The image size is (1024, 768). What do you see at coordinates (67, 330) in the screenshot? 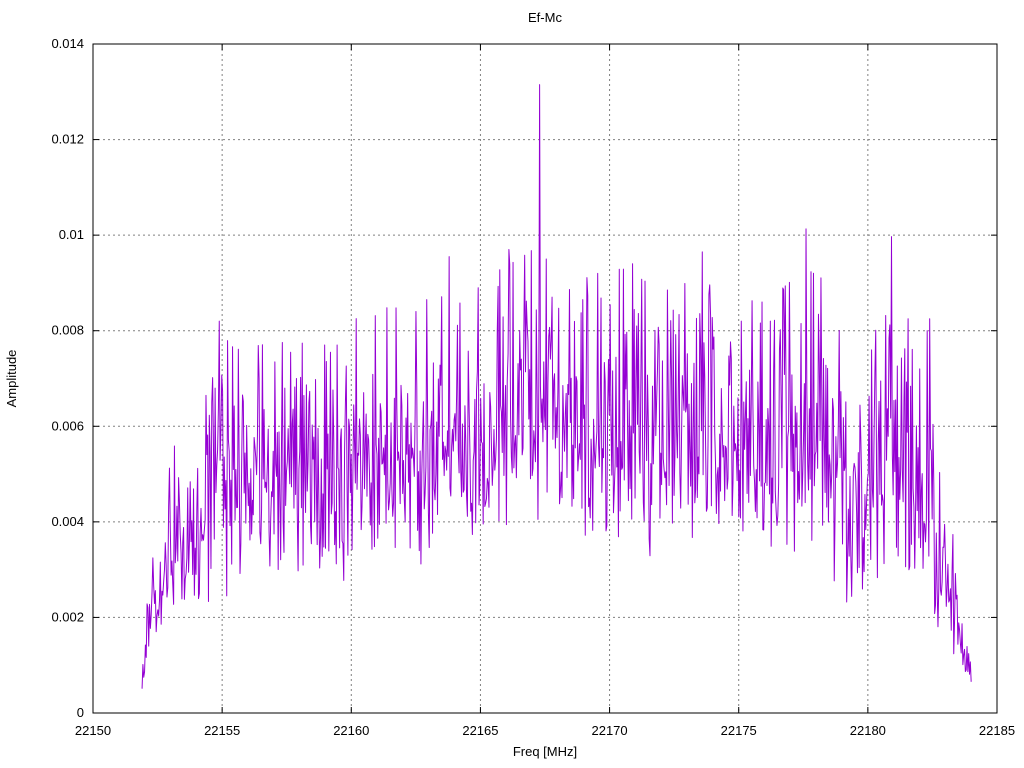
I see `y-tick-label: 0.008` at bounding box center [67, 330].